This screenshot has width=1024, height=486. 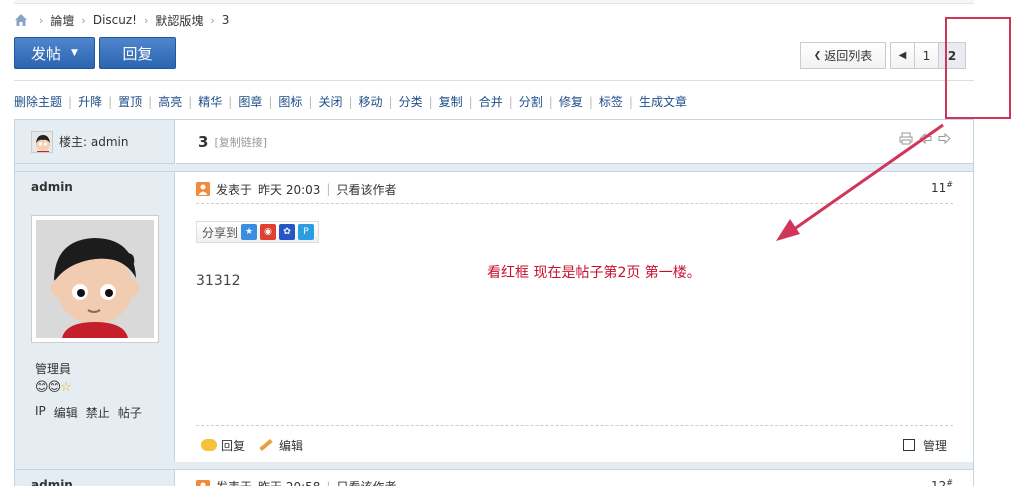 What do you see at coordinates (978, 68) in the screenshot?
I see `annotation-red-box` at bounding box center [978, 68].